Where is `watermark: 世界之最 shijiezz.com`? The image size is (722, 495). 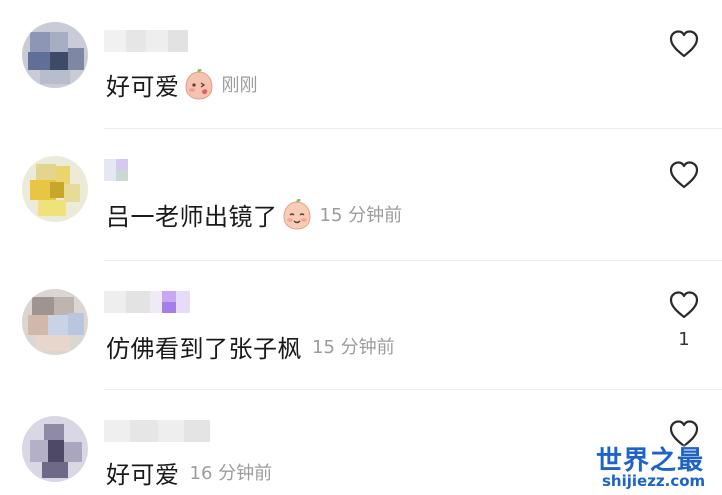
watermark: 世界之最 shijiezz.com is located at coordinates (657, 465).